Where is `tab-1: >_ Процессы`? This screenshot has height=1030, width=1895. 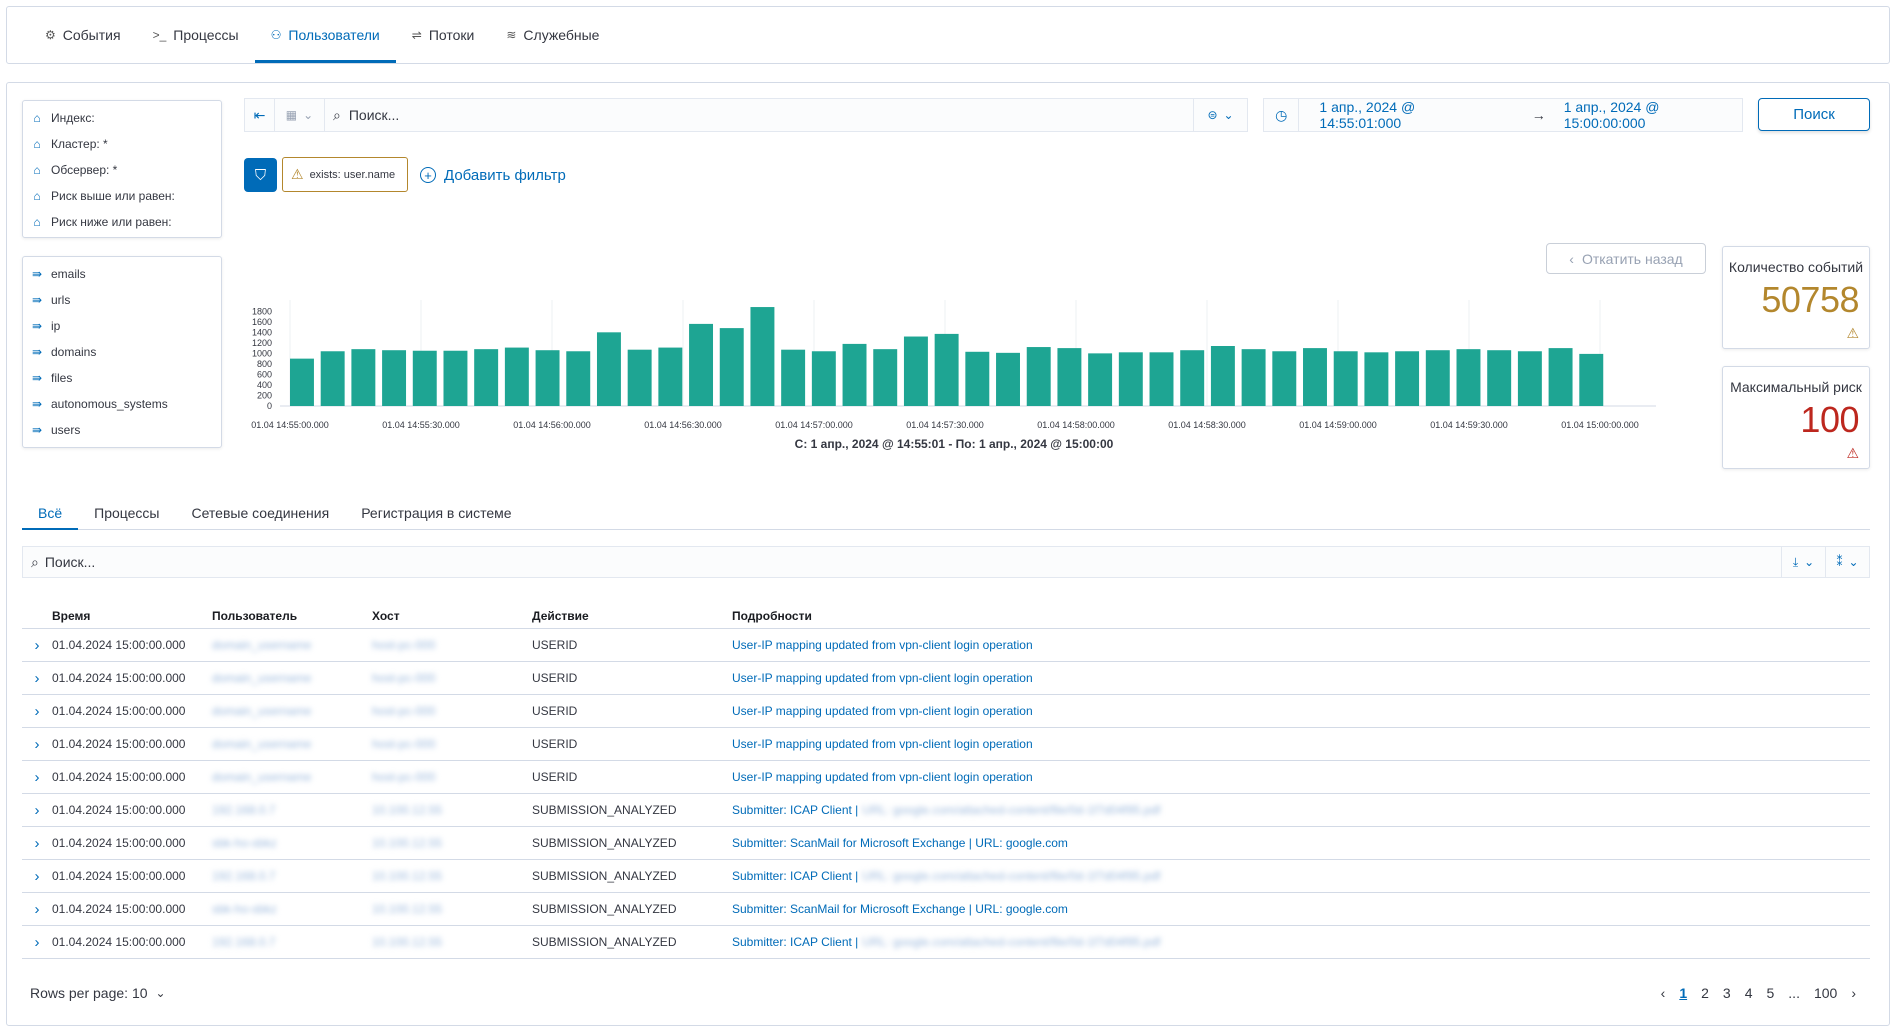 tab-1: >_ Процессы is located at coordinates (196, 35).